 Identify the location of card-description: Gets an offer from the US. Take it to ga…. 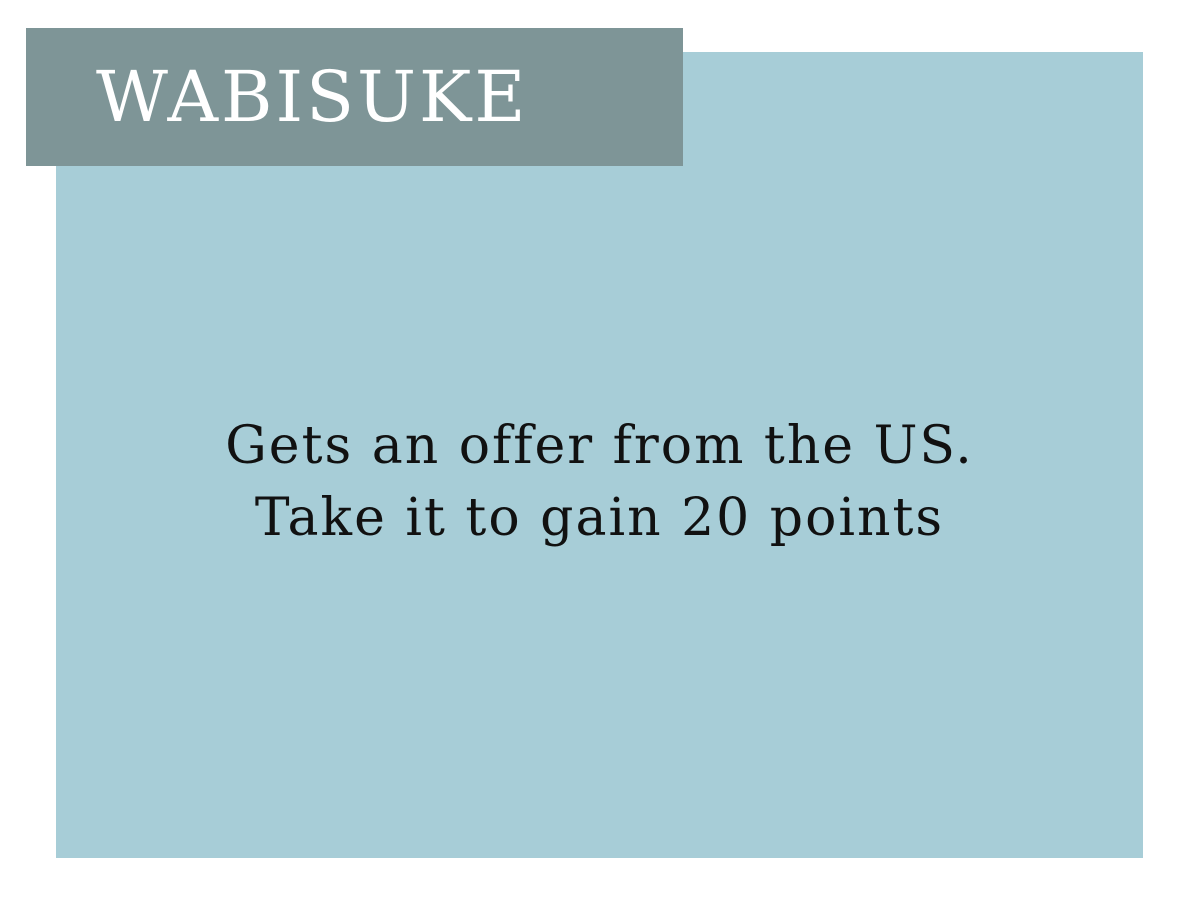
(599, 482).